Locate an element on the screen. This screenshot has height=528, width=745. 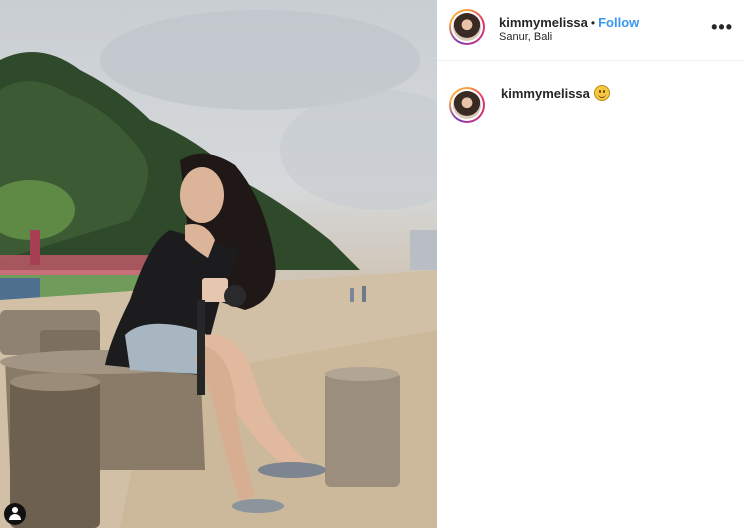
post-header: kimmymelissa • Follow Sanur, Bali ••• is located at coordinates (591, 30).